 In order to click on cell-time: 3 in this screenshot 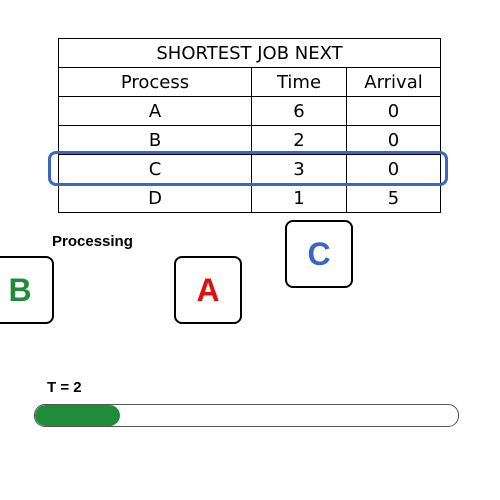, I will do `click(299, 169)`.